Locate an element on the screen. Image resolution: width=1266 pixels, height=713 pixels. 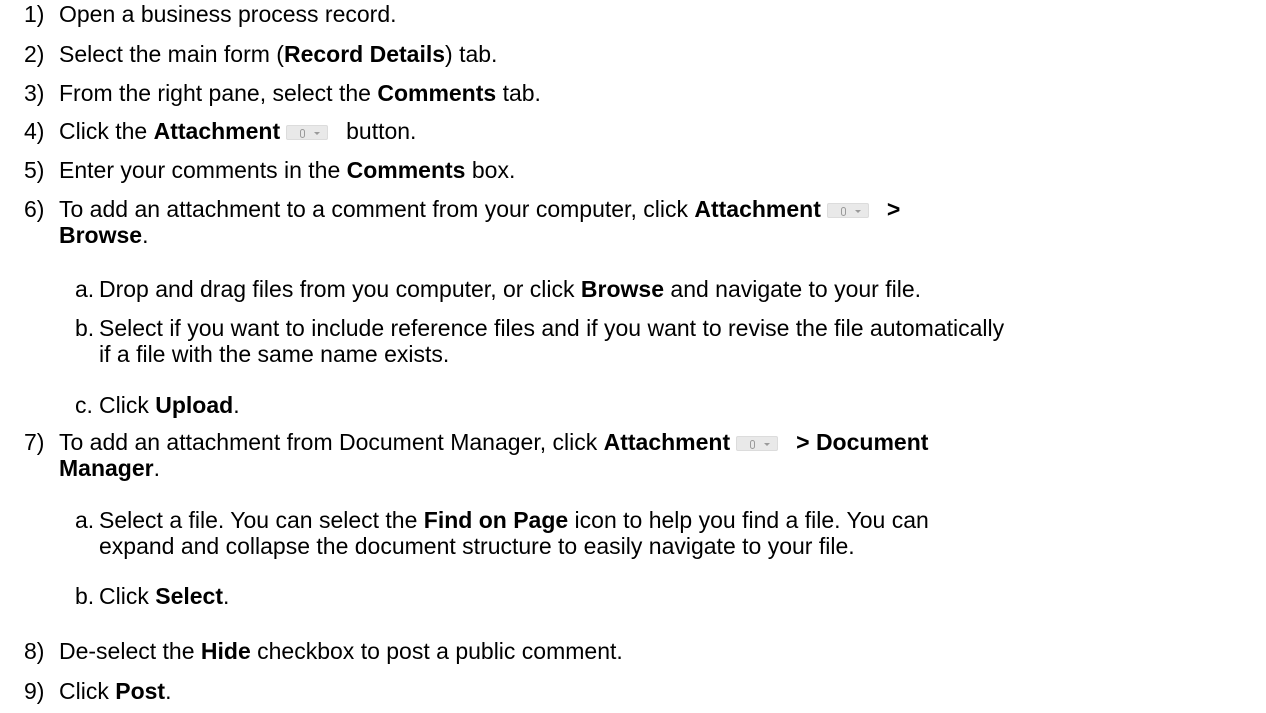
substep-letter: c. is located at coordinates (84, 405).